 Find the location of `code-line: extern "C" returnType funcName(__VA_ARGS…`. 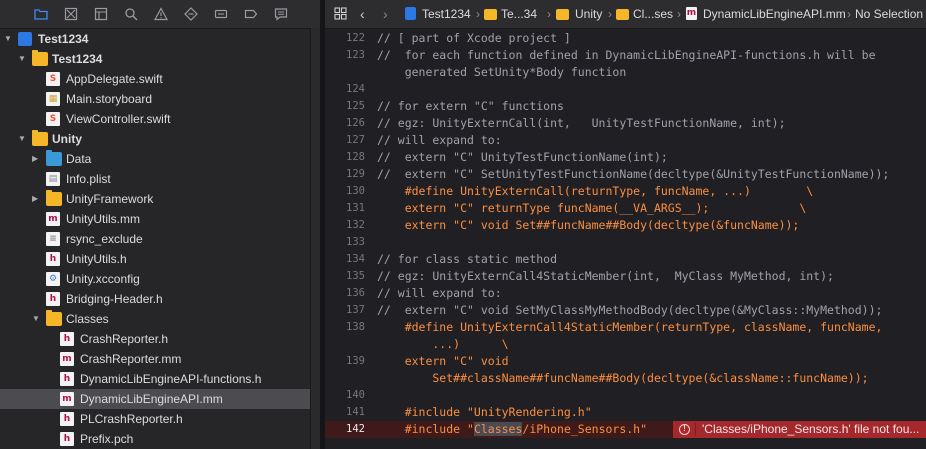

code-line: extern "C" returnType funcName(__VA_ARGS… is located at coordinates (592, 208).